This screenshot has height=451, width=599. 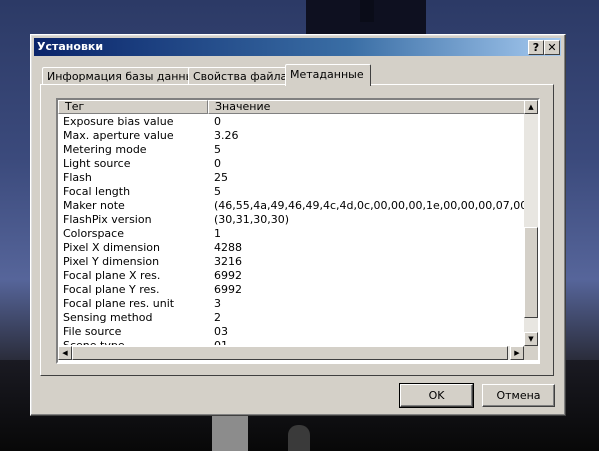 What do you see at coordinates (228, 247) in the screenshot?
I see `row-value: 4288` at bounding box center [228, 247].